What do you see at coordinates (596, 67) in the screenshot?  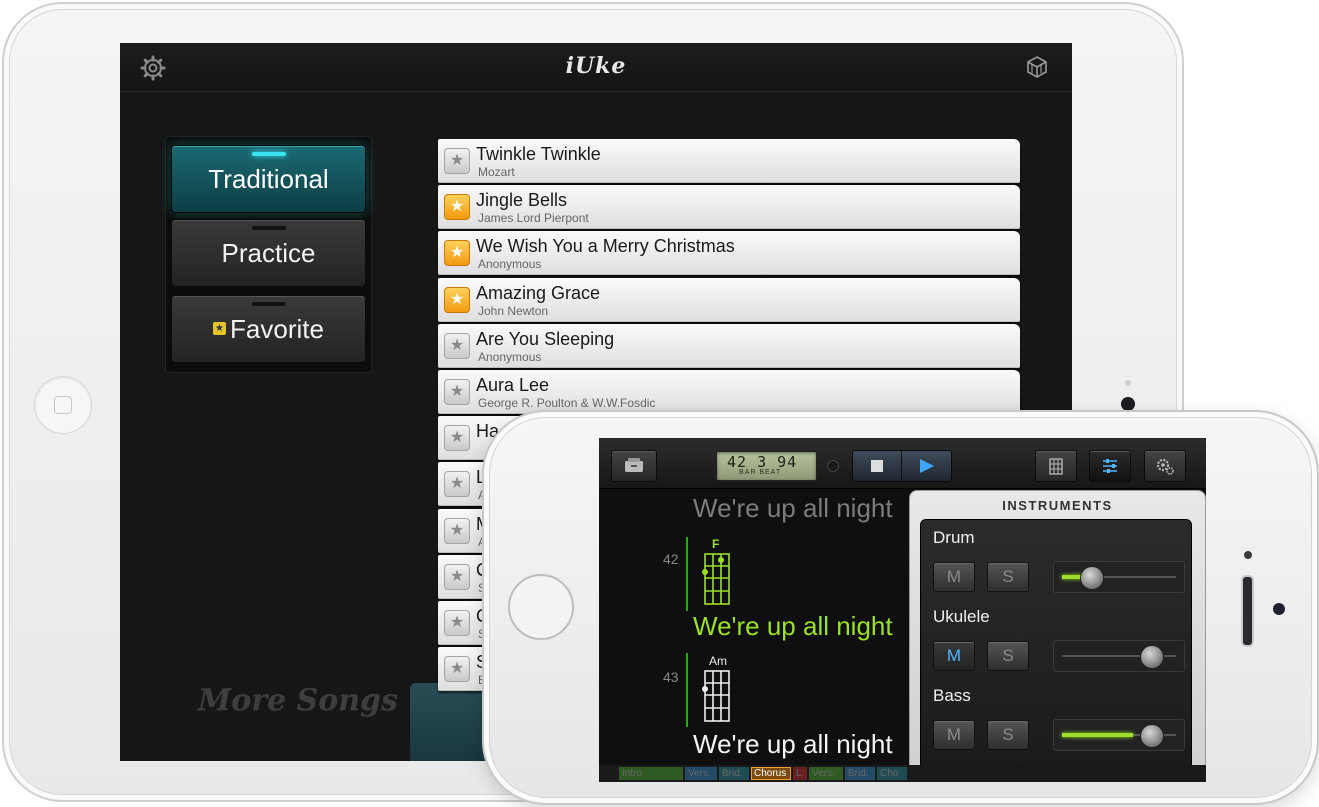 I see `ipad-top-bar: iUke` at bounding box center [596, 67].